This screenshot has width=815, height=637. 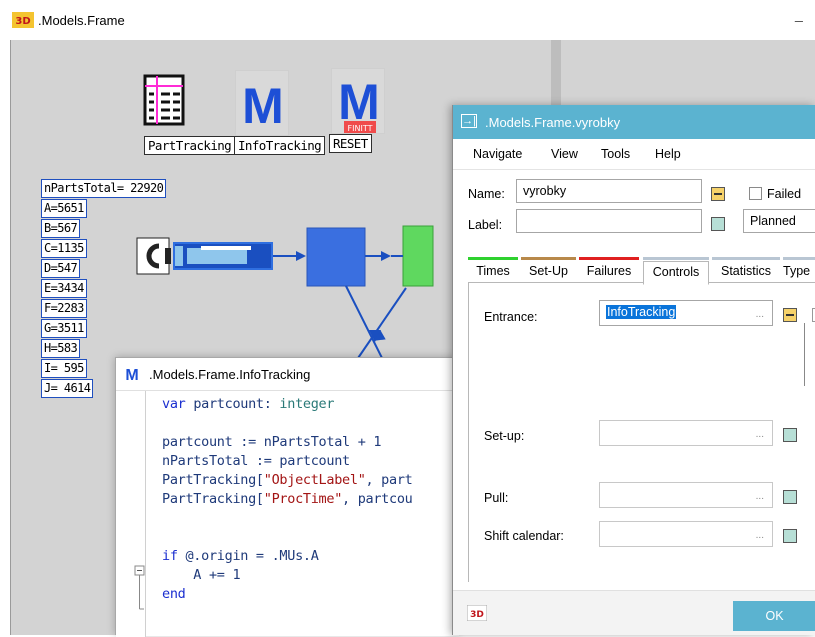 What do you see at coordinates (140, 595) in the screenshot?
I see `fold-marker-icon` at bounding box center [140, 595].